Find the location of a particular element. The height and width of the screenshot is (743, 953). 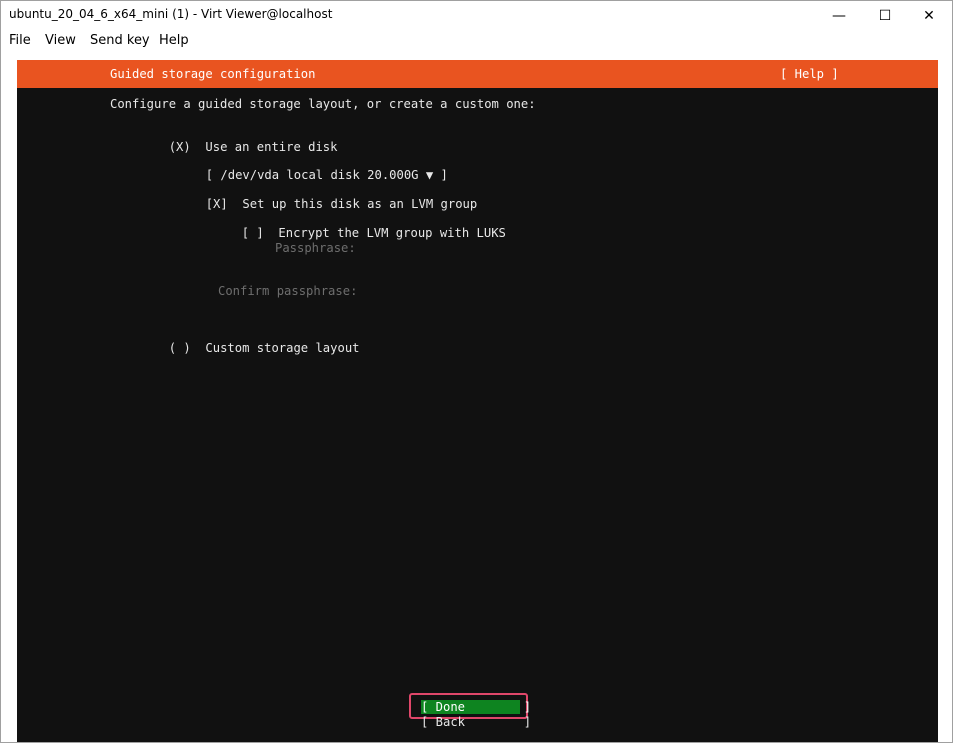

custom-layout-radio: ( ) Custom storage layout is located at coordinates (235, 348).